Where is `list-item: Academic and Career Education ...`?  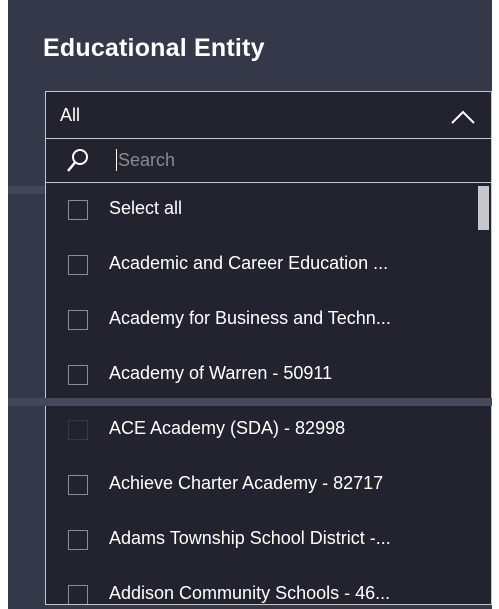
list-item: Academic and Career Education ... is located at coordinates (259, 265).